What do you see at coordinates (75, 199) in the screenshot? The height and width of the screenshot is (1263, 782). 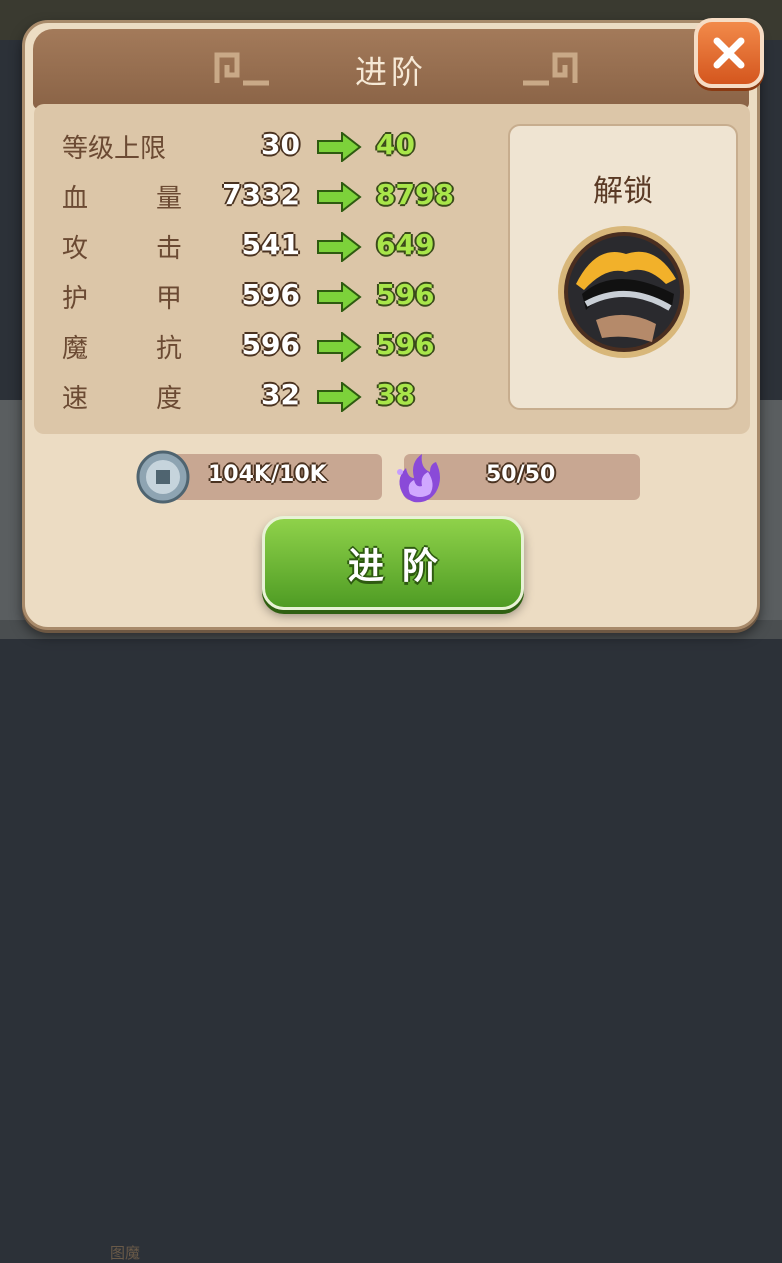 I see `stat-label-text: 血` at bounding box center [75, 199].